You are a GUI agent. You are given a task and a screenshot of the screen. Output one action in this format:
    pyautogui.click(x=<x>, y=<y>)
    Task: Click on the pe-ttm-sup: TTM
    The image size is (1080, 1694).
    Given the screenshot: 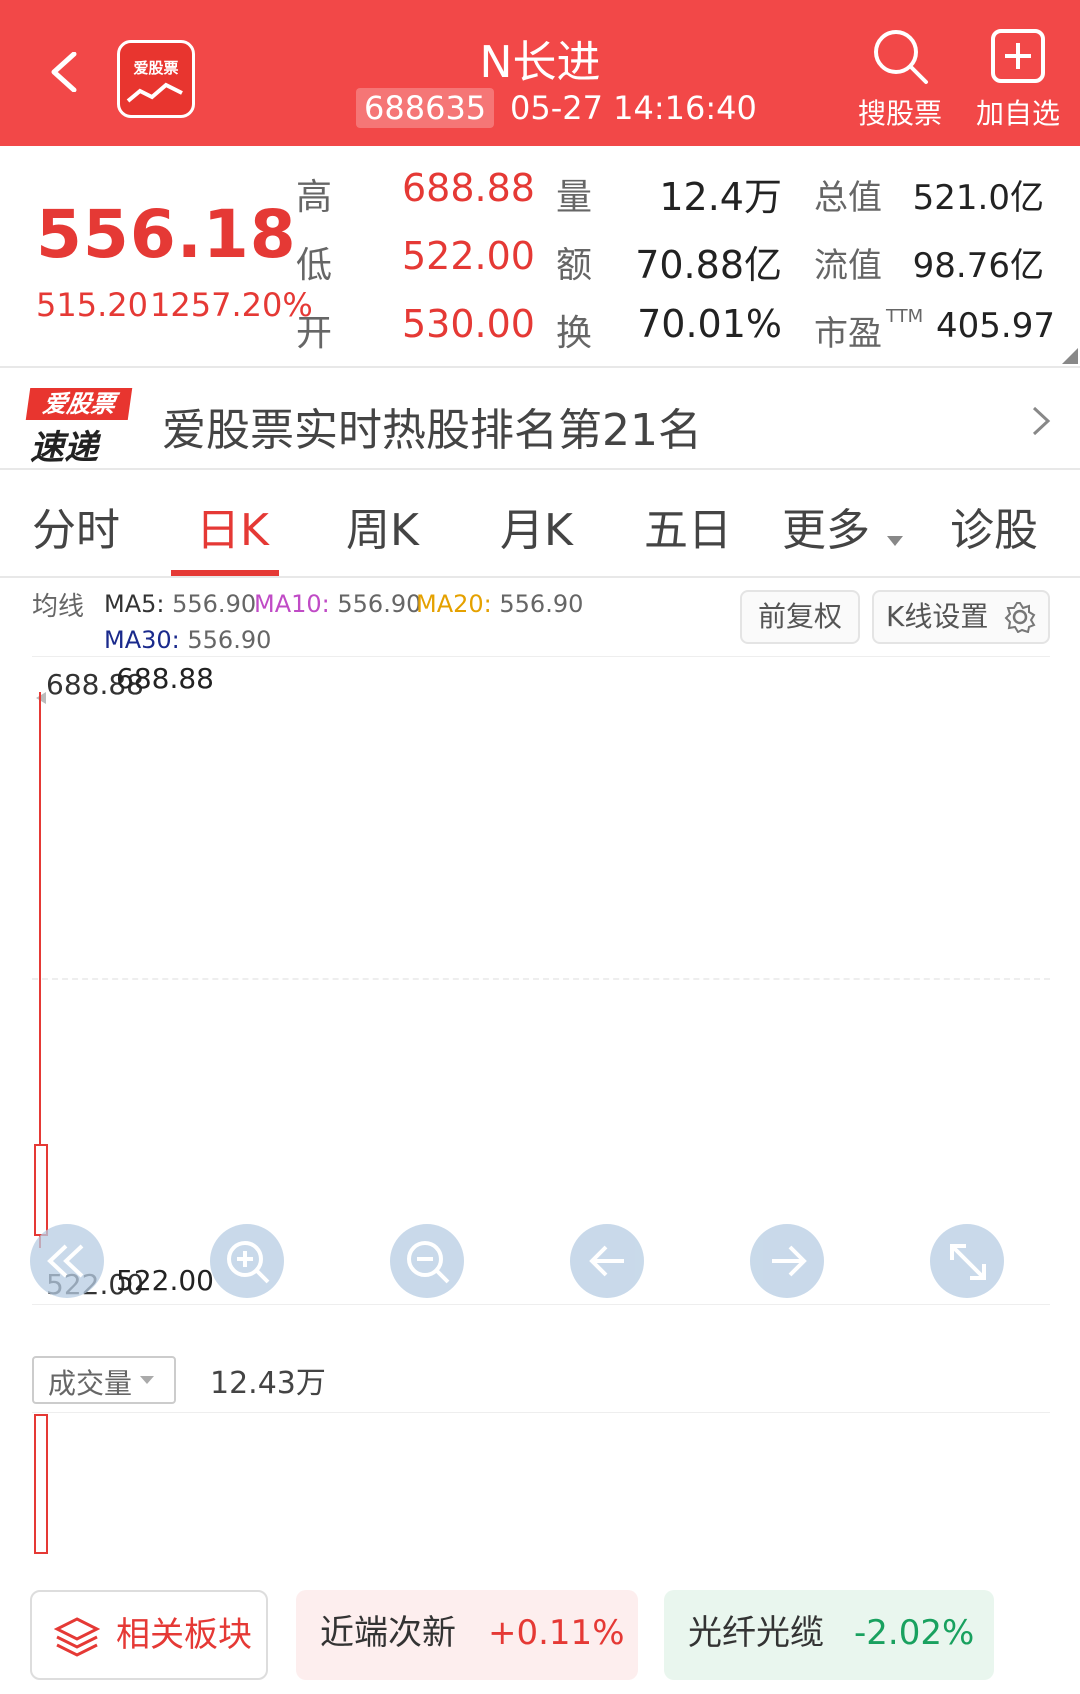 What is the action you would take?
    pyautogui.click(x=905, y=316)
    